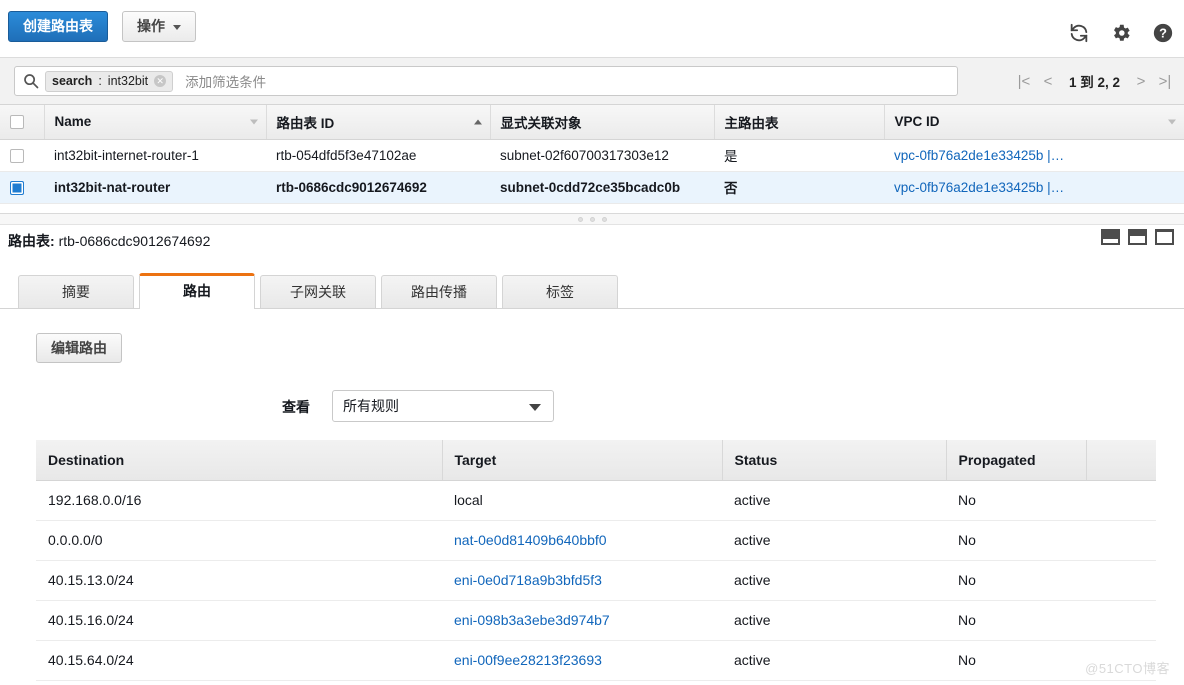  What do you see at coordinates (73, 122) in the screenshot?
I see `column-label: Name` at bounding box center [73, 122].